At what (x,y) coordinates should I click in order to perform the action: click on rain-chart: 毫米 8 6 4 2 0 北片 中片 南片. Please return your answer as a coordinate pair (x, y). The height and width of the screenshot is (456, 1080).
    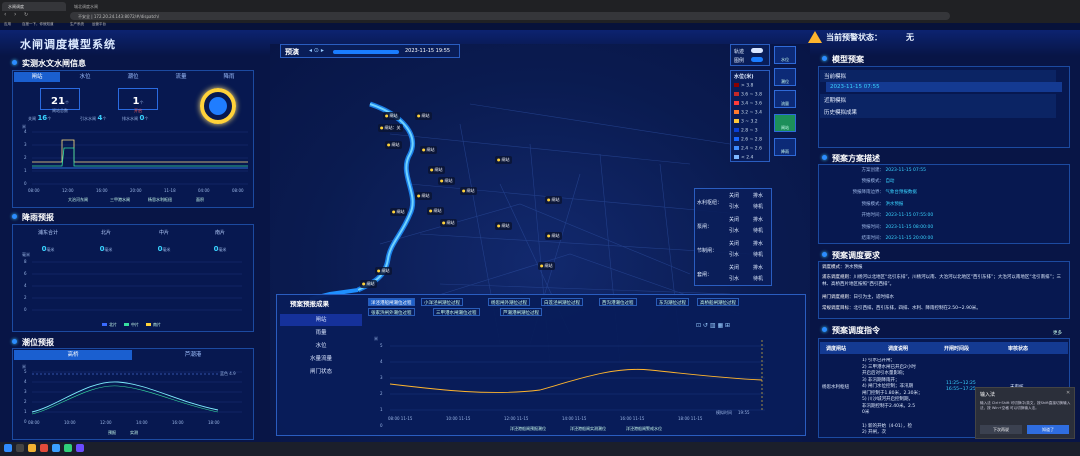
    Looking at the image, I should click on (132, 289).